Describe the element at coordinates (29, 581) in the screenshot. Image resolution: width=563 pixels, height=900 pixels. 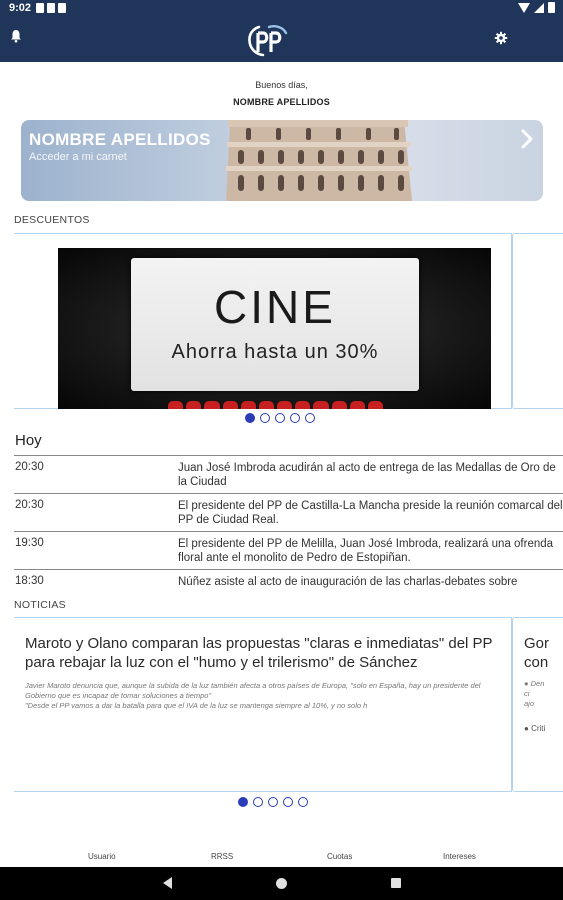
I see `event-time: 18:30` at that location.